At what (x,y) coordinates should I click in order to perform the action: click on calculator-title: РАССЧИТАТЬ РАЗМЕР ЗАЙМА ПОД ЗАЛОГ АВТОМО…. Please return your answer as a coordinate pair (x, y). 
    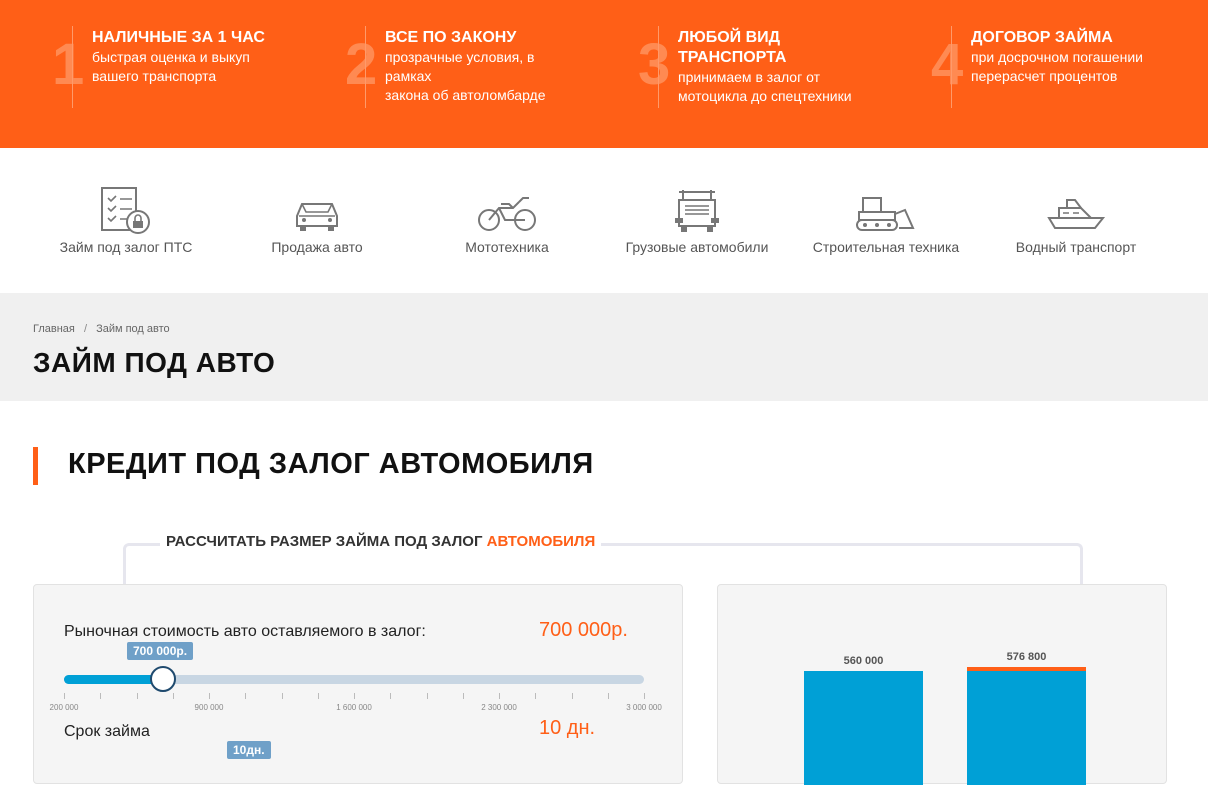
    Looking at the image, I should click on (381, 541).